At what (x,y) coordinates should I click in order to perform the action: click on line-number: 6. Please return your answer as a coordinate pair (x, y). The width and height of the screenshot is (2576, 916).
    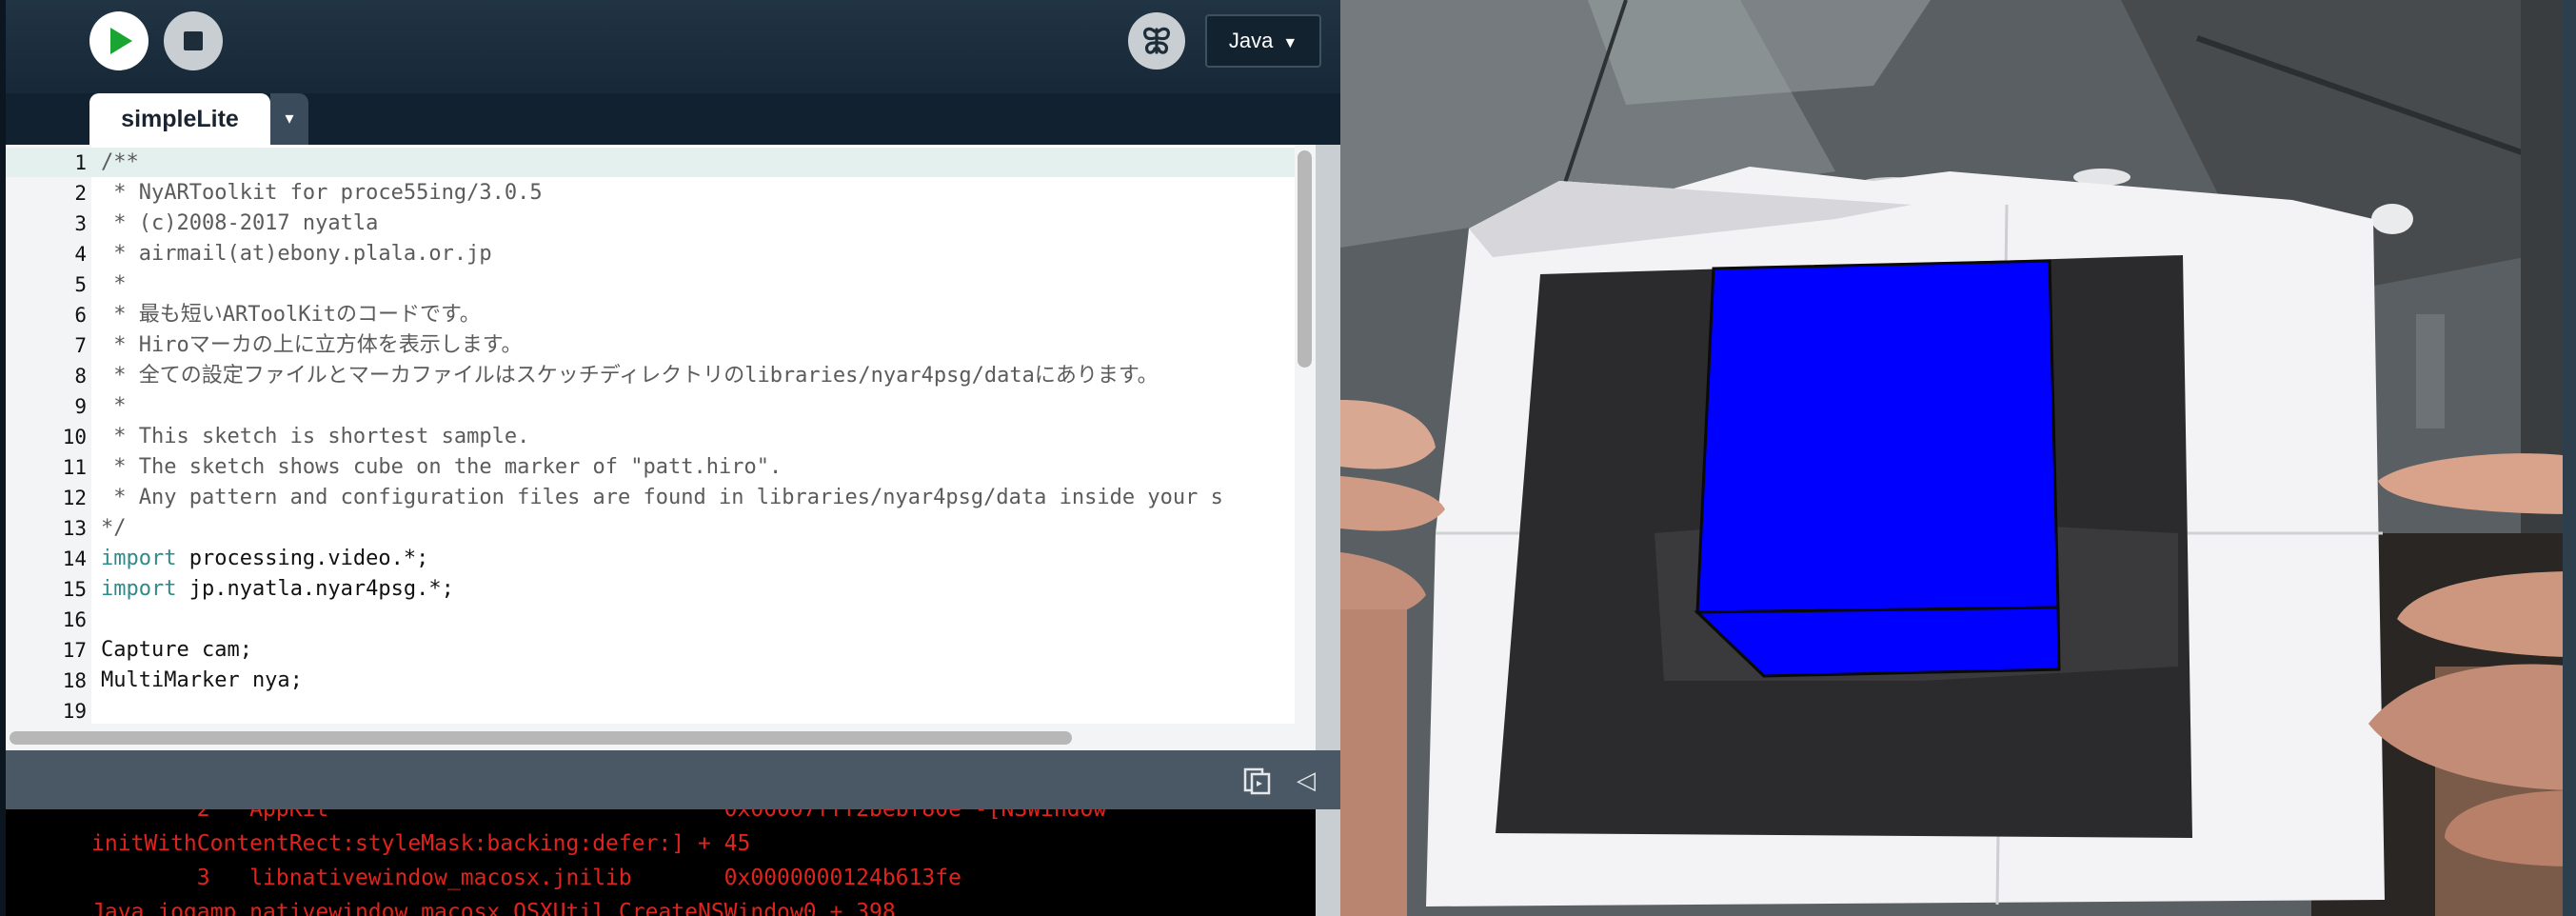
    Looking at the image, I should click on (80, 315).